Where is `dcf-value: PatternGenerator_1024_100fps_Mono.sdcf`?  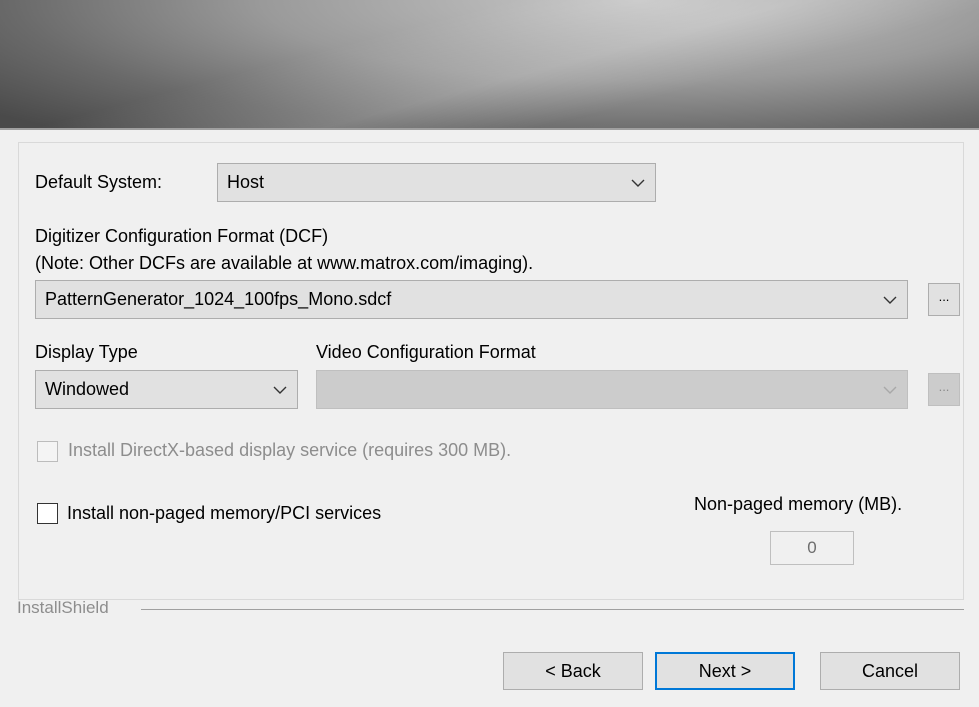 dcf-value: PatternGenerator_1024_100fps_Mono.sdcf is located at coordinates (218, 299).